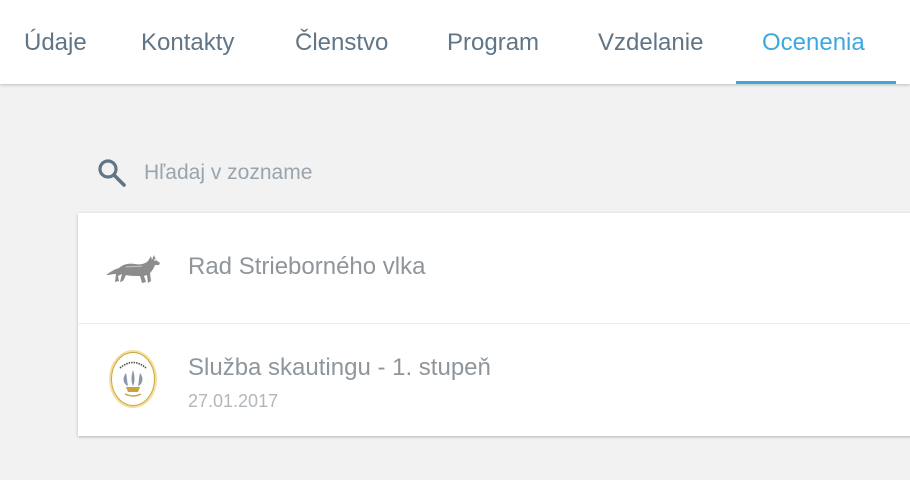  I want to click on tab-ocenenia: Ocenenia, so click(813, 42).